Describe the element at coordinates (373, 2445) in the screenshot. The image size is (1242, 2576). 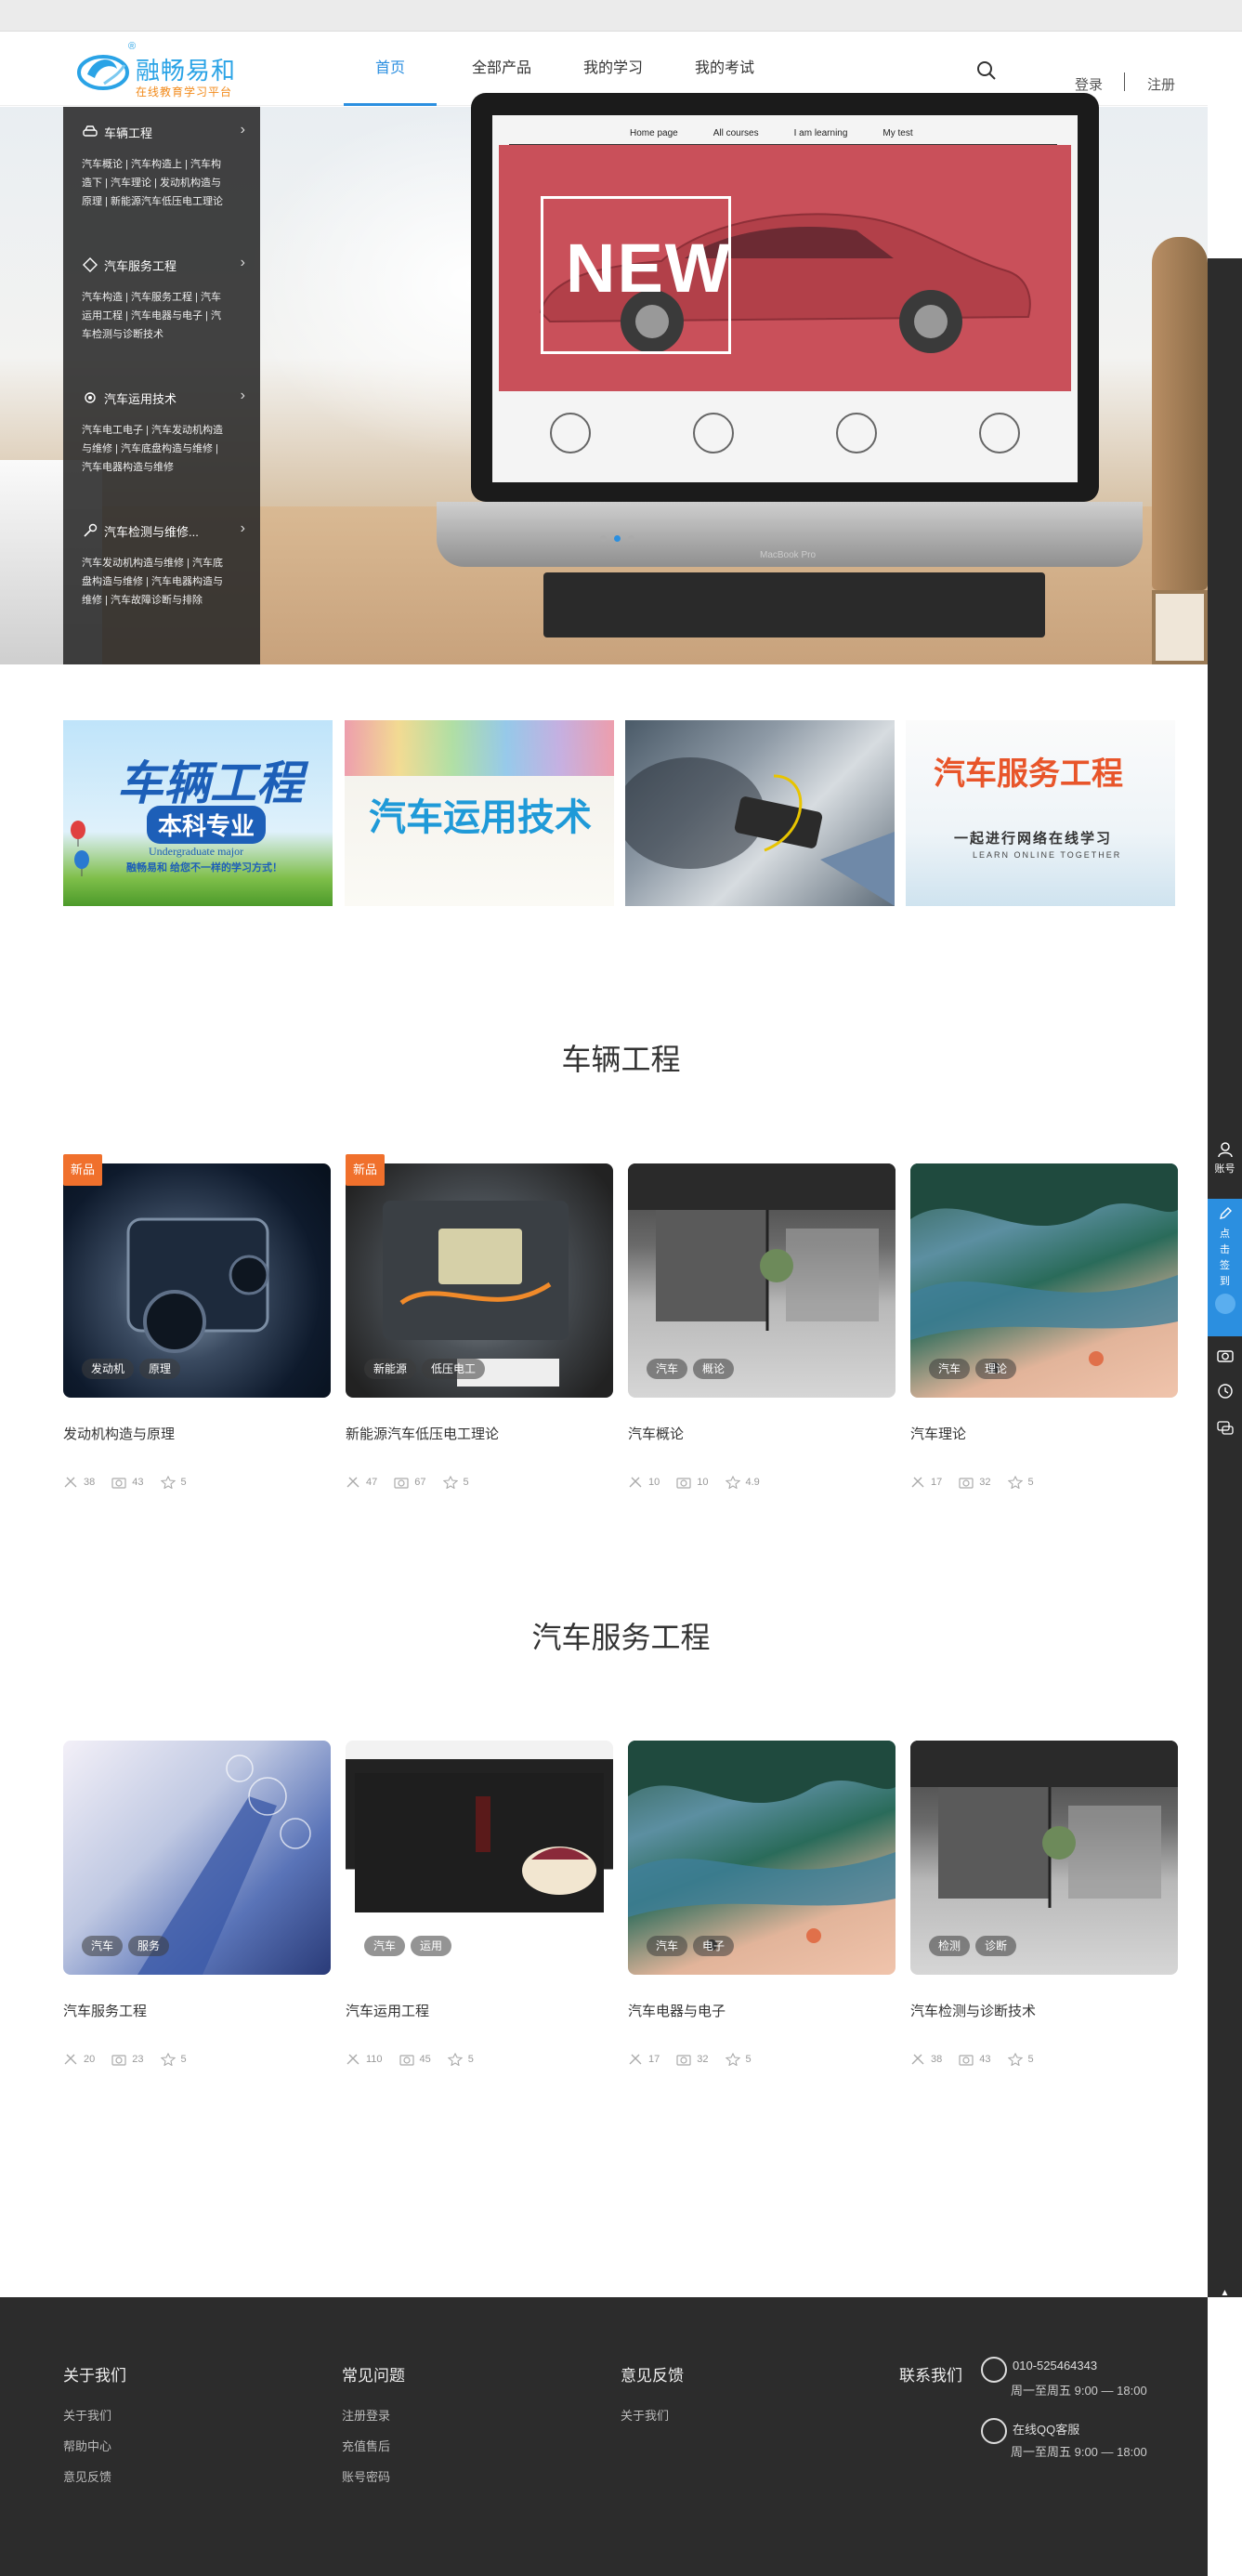
I see `footer-link: 充值售后` at that location.